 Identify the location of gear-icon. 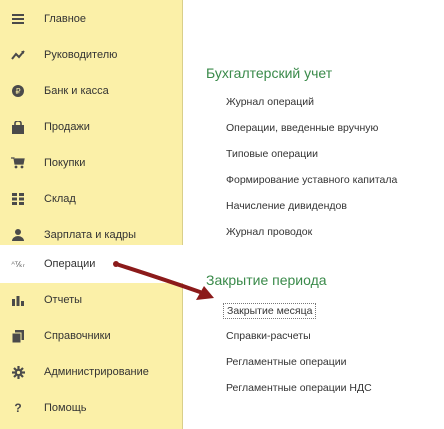
(18, 372).